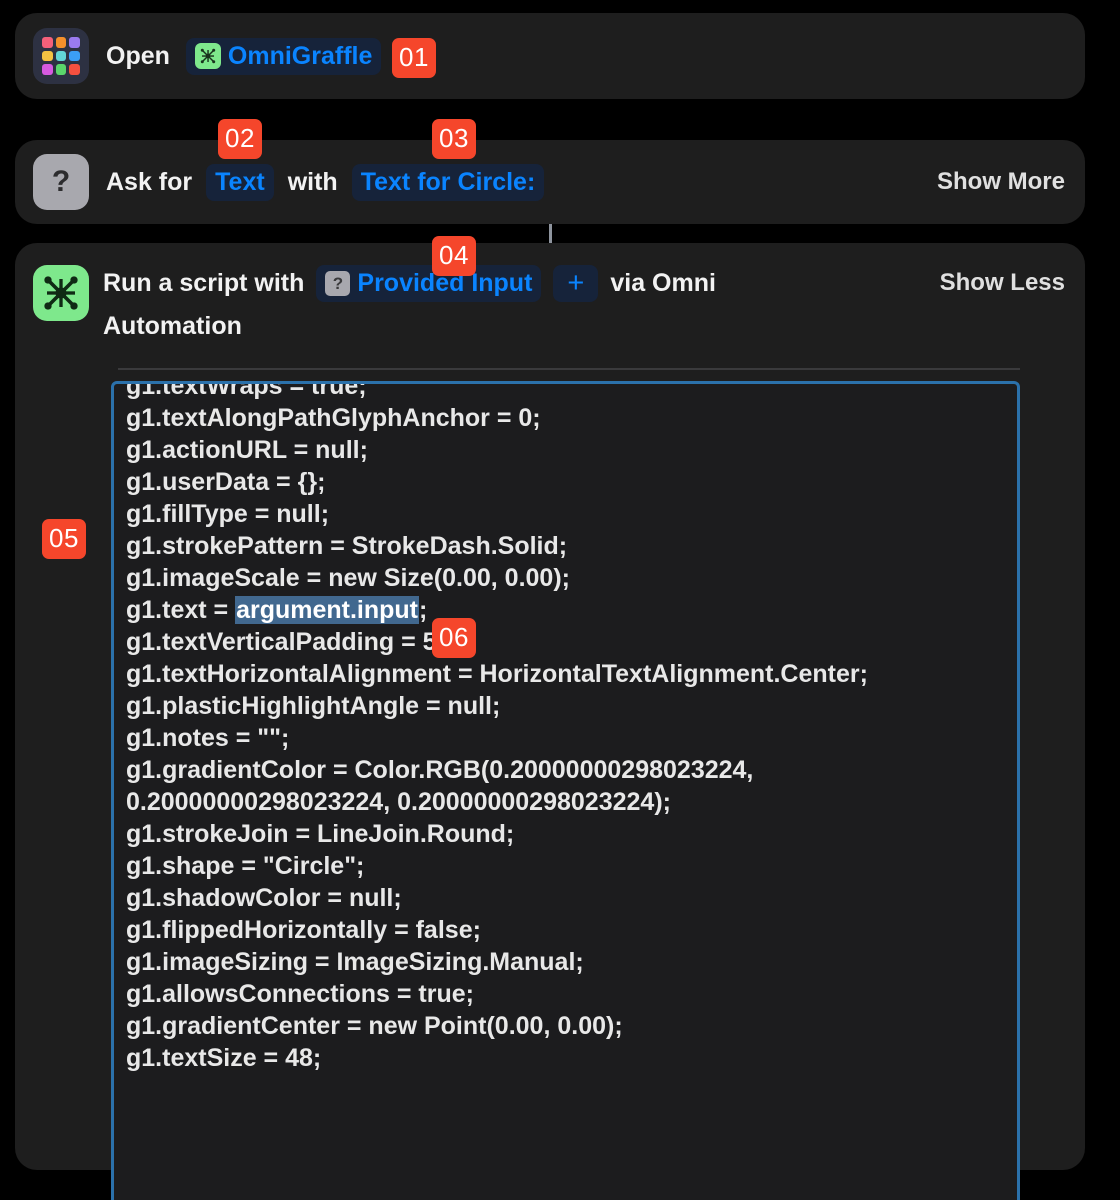 The image size is (1120, 1200). What do you see at coordinates (240, 139) in the screenshot?
I see `step-badge-02: 02` at bounding box center [240, 139].